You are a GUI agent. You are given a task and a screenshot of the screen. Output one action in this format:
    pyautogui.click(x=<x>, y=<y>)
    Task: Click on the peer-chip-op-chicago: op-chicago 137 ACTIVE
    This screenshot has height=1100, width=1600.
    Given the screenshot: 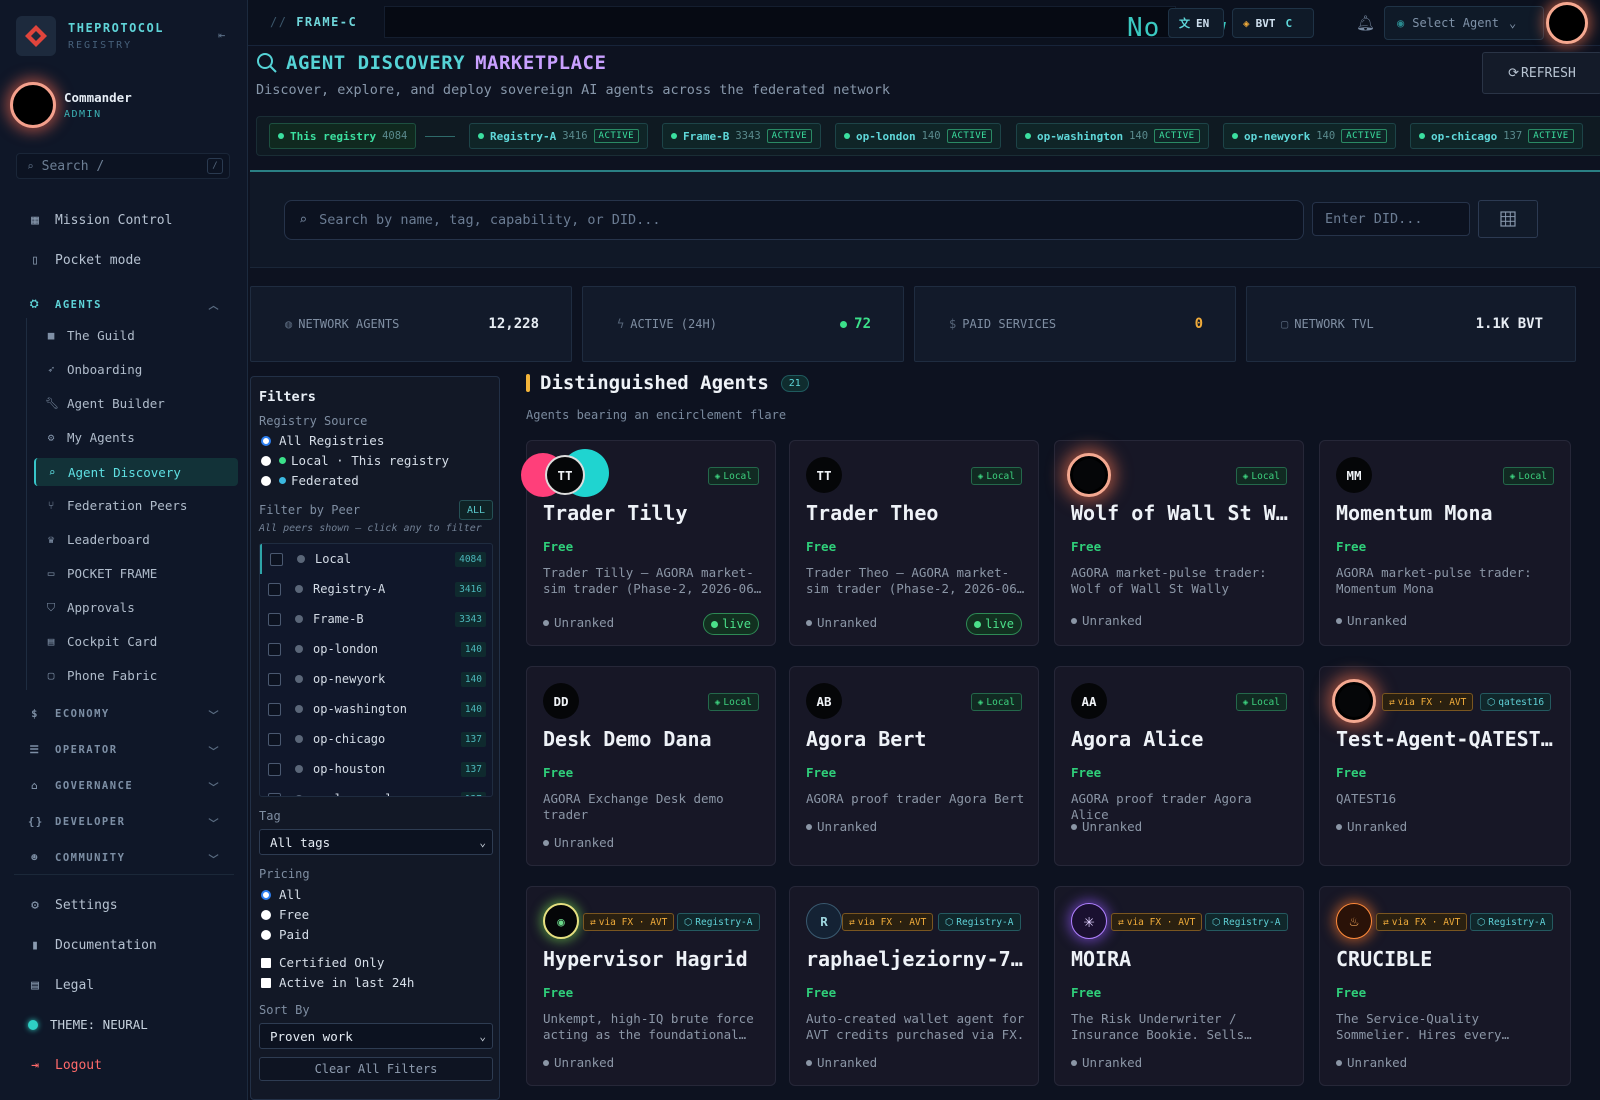 What is the action you would take?
    pyautogui.click(x=1496, y=136)
    